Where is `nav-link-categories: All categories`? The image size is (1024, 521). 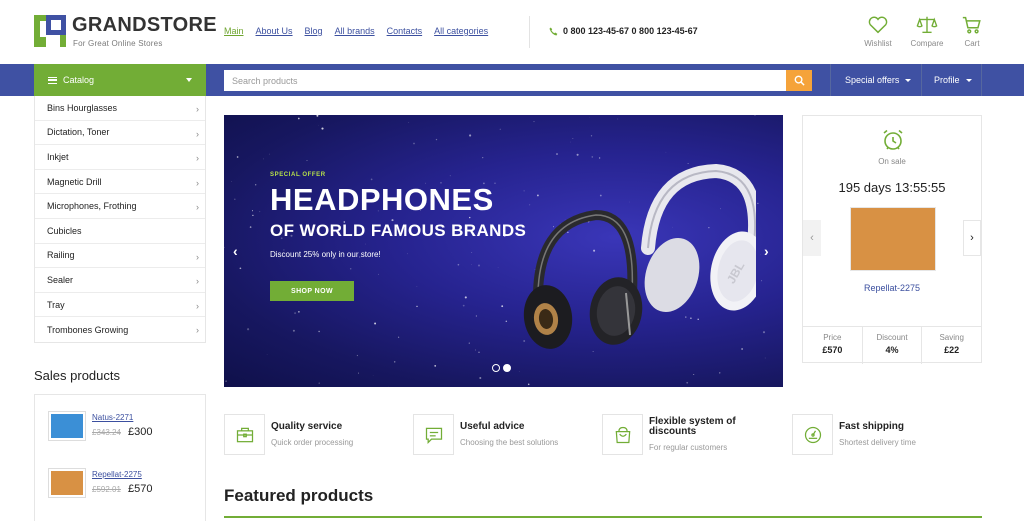
nav-link-categories: All categories is located at coordinates (461, 31).